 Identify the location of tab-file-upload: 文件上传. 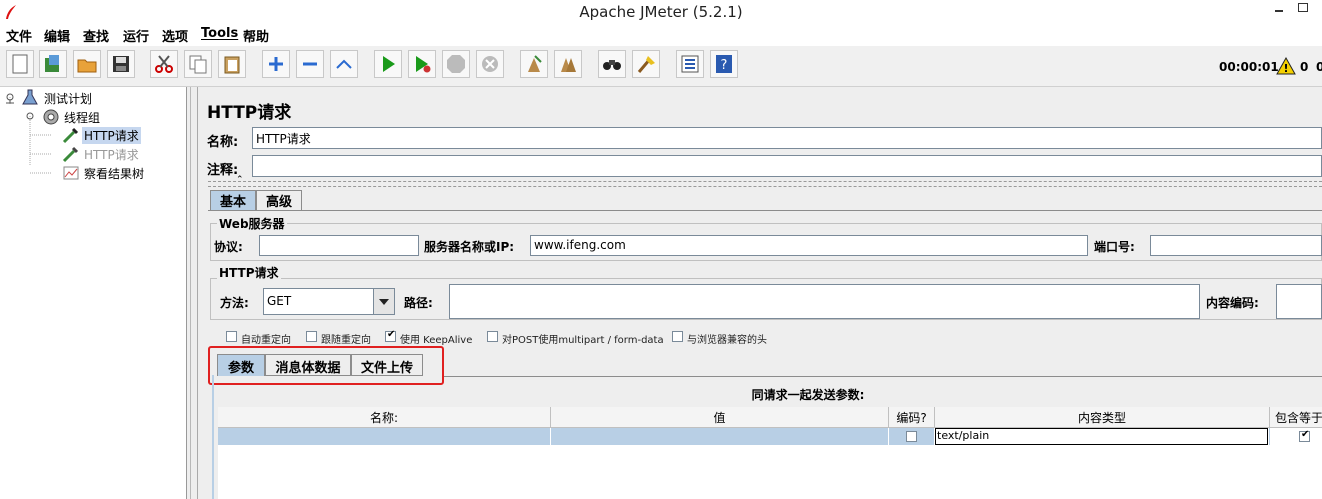
(387, 365).